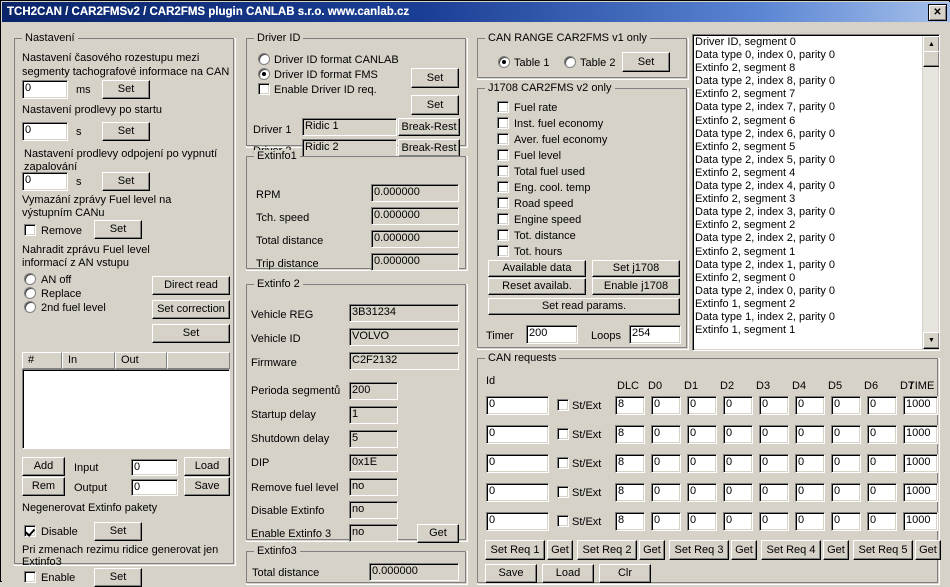 Image resolution: width=950 pixels, height=587 pixels. I want to click on driver-id-set2-button: Set, so click(435, 105).